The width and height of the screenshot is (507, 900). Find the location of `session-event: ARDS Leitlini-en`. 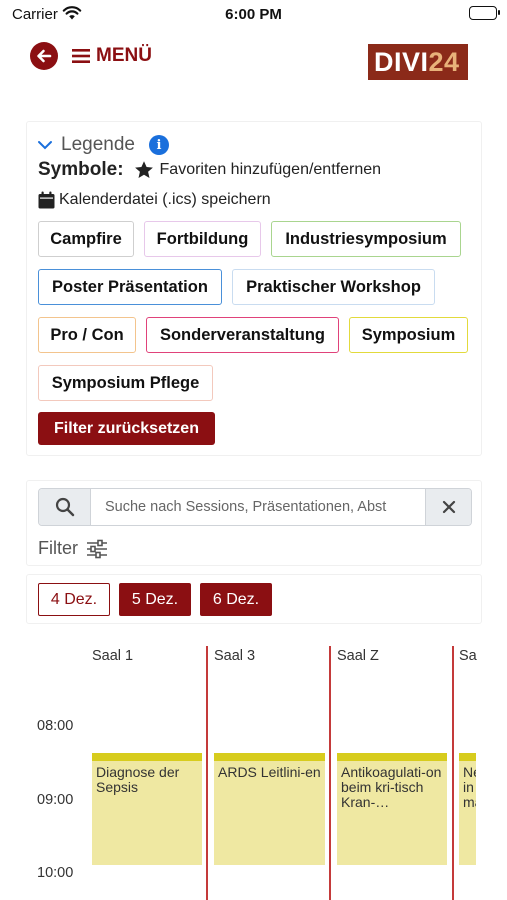

session-event: ARDS Leitlini-en is located at coordinates (269, 809).